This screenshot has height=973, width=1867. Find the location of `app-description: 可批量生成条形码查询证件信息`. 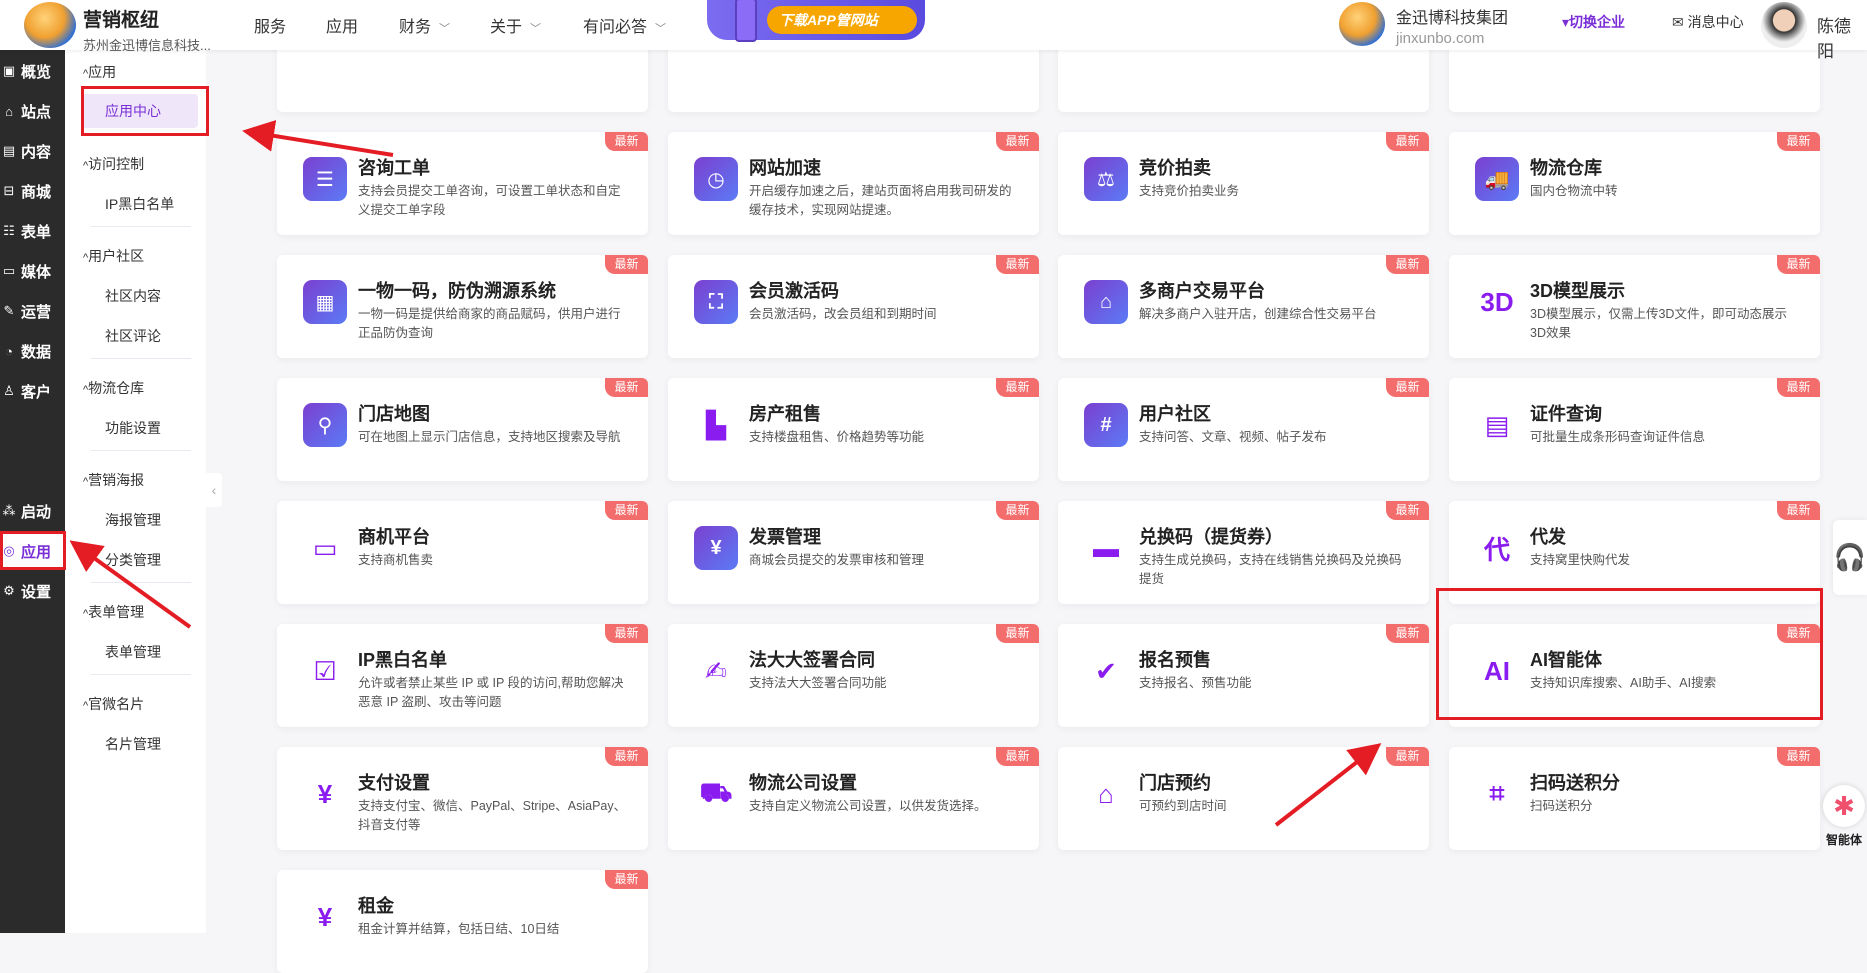

app-description: 可批量生成条形码查询证件信息 is located at coordinates (1618, 437).